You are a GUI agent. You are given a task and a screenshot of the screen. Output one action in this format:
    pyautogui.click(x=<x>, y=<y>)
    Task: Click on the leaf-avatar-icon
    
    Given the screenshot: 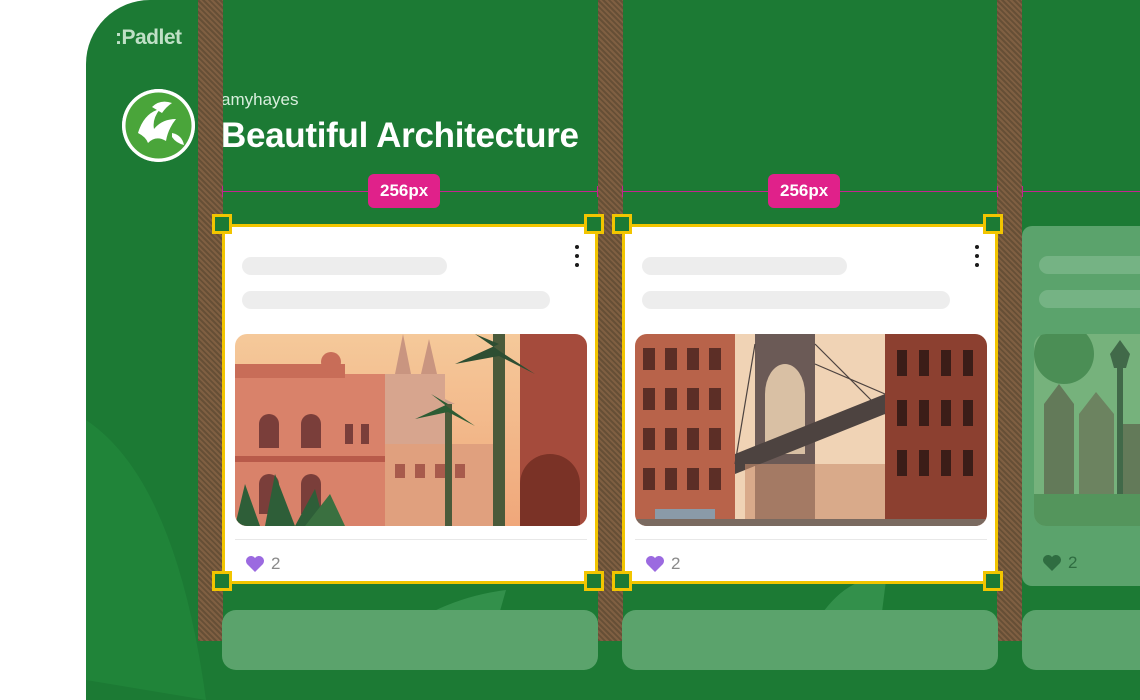 What is the action you would take?
    pyautogui.click(x=158, y=125)
    